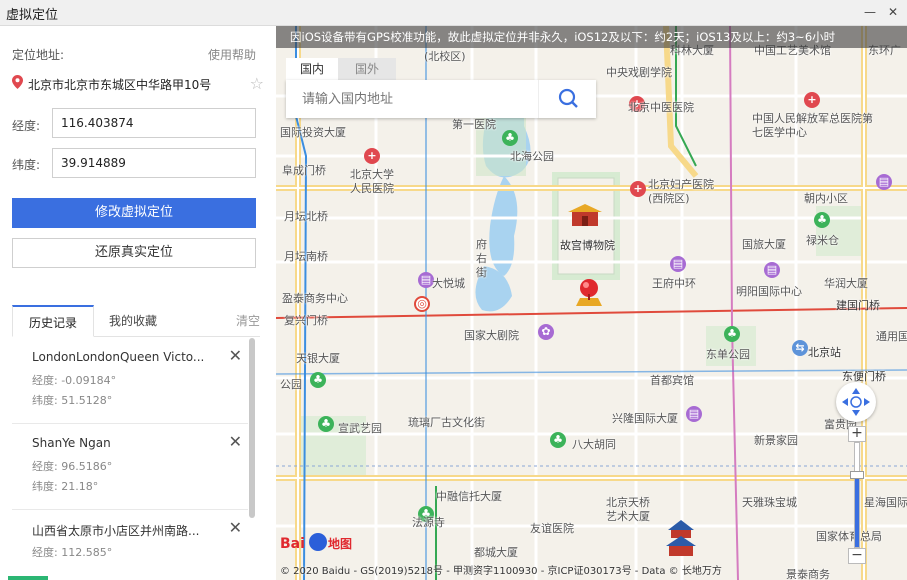 The height and width of the screenshot is (580, 907). Describe the element at coordinates (870, 12) in the screenshot. I see `minimize-button: —` at that location.